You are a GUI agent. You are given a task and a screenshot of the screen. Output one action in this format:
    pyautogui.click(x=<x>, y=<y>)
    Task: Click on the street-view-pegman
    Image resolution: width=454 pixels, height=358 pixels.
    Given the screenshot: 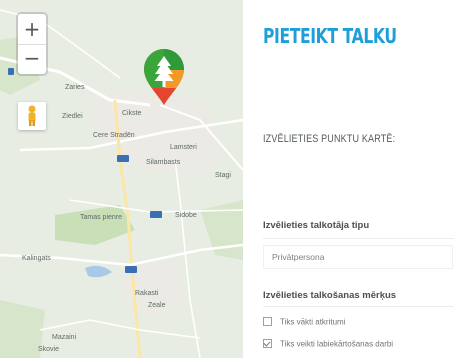 What is the action you would take?
    pyautogui.click(x=32, y=116)
    